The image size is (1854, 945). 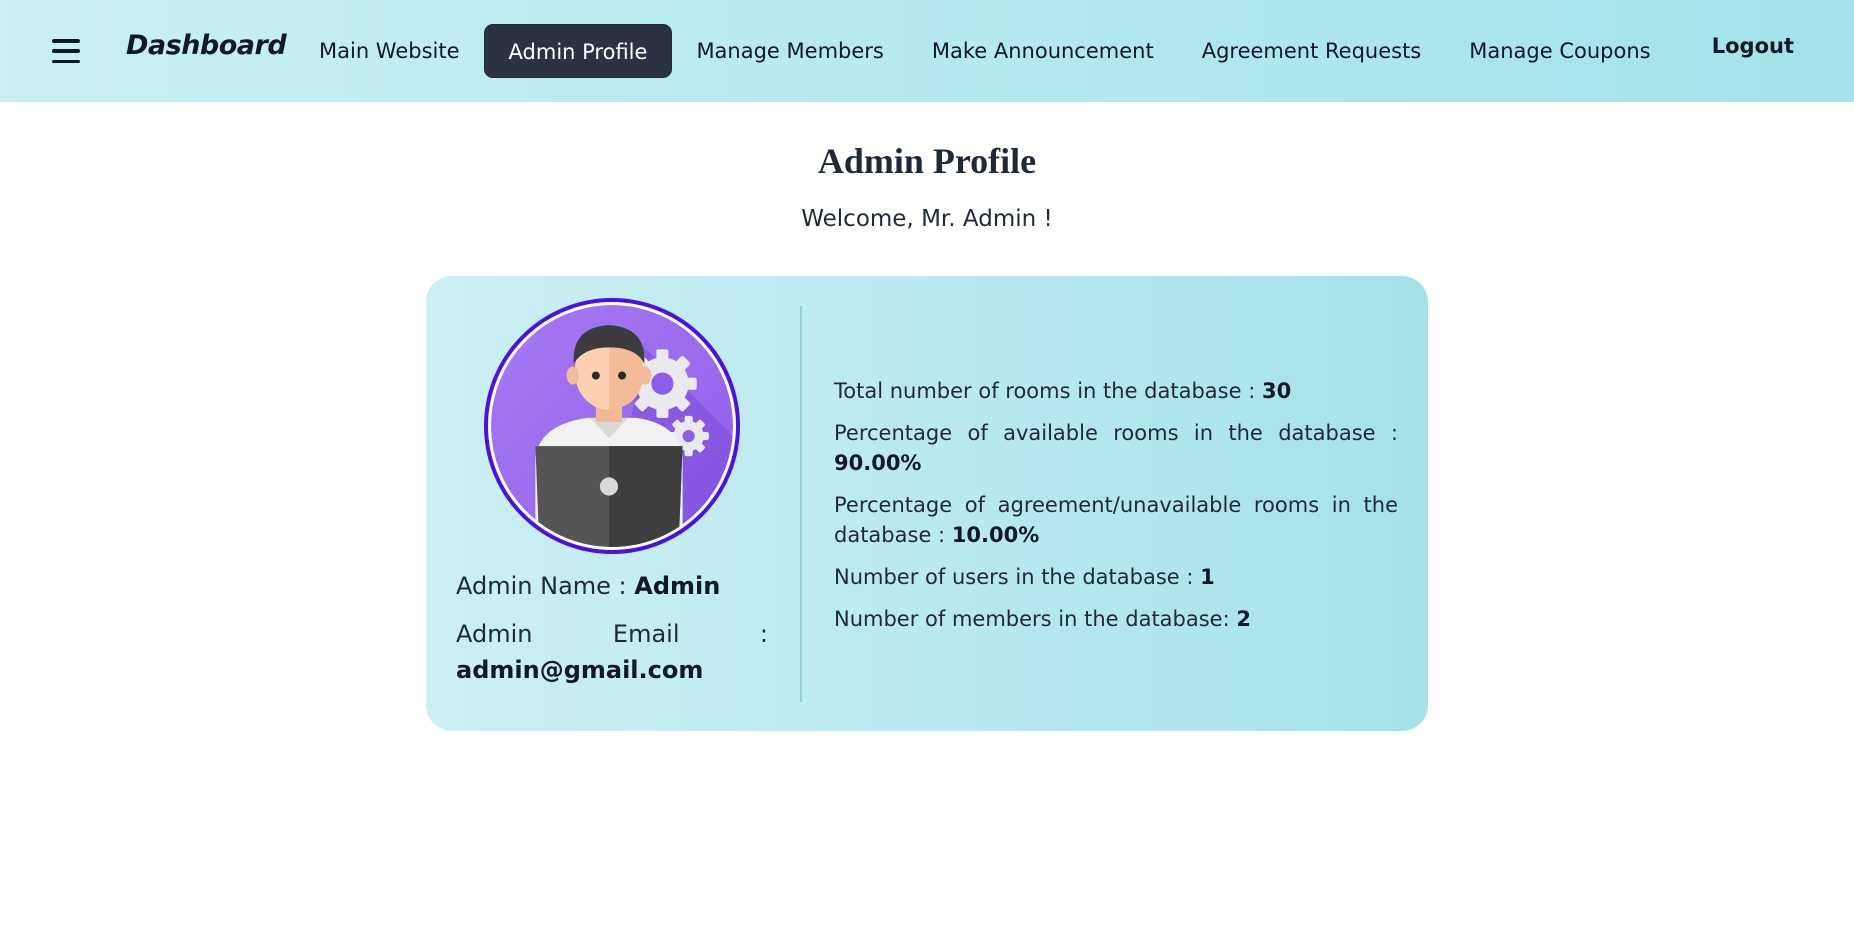 I want to click on admin-email-value: admin@gmail.com, so click(x=580, y=670).